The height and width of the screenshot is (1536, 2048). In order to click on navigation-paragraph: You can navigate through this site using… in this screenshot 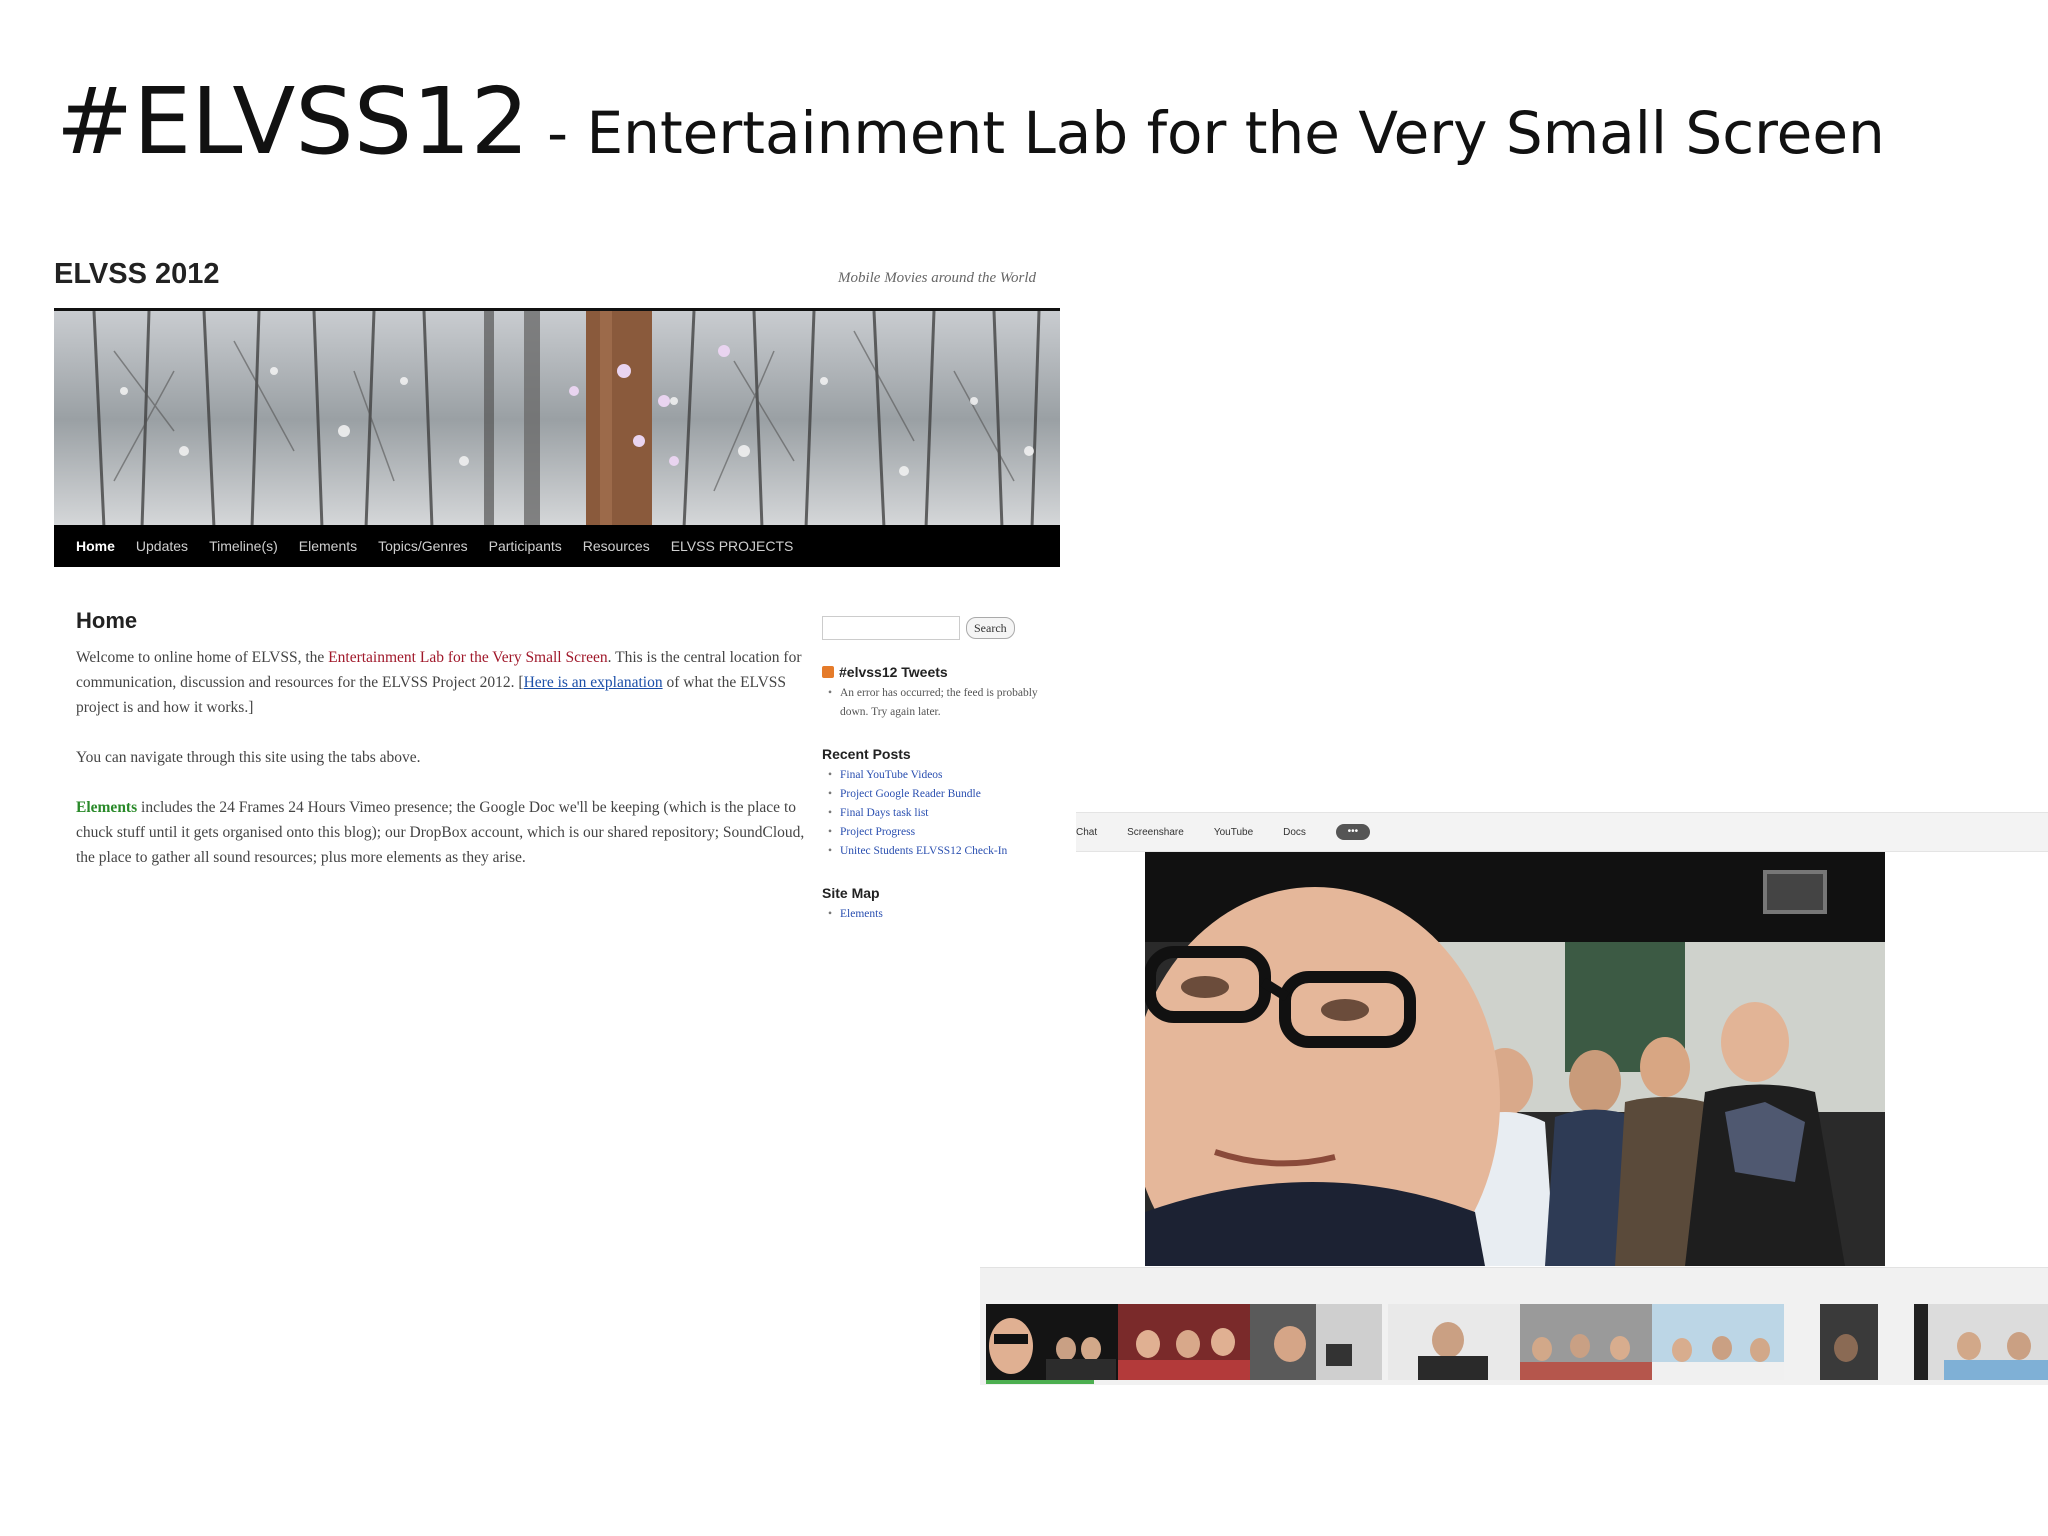, I will do `click(248, 757)`.